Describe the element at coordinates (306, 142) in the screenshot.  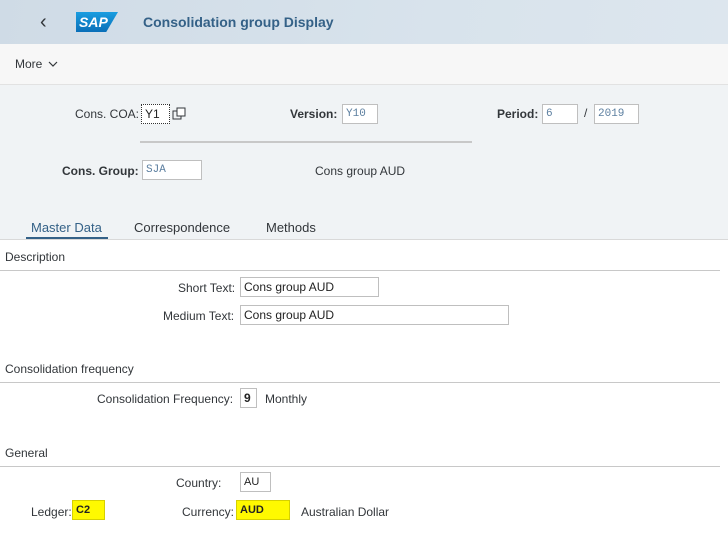
I see `header-divider` at that location.